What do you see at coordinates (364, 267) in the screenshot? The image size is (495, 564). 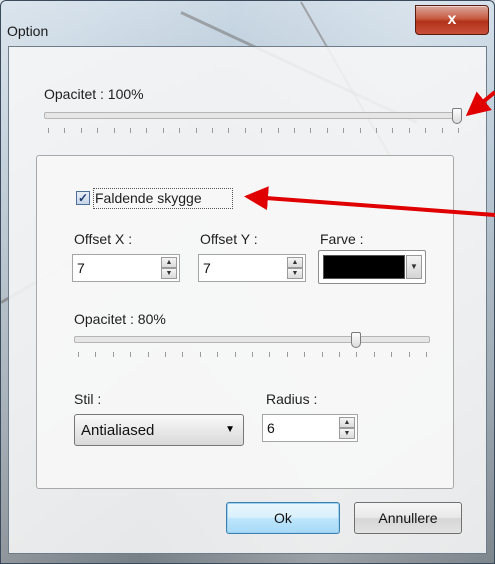 I see `color-swatch` at bounding box center [364, 267].